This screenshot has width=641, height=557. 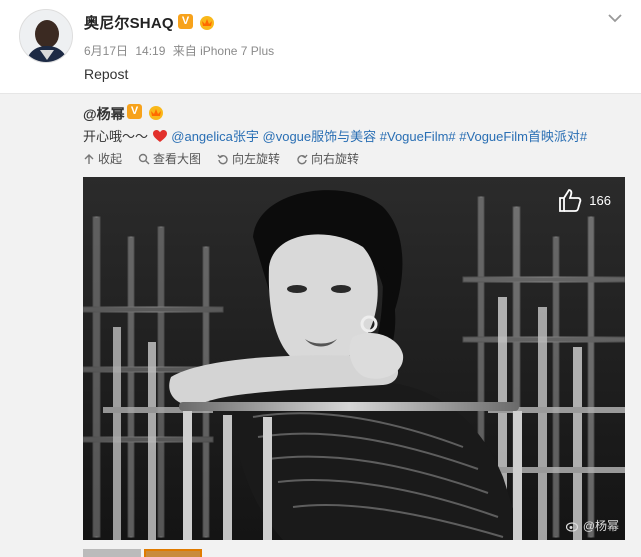 I want to click on original-author: @杨幂, so click(x=104, y=114).